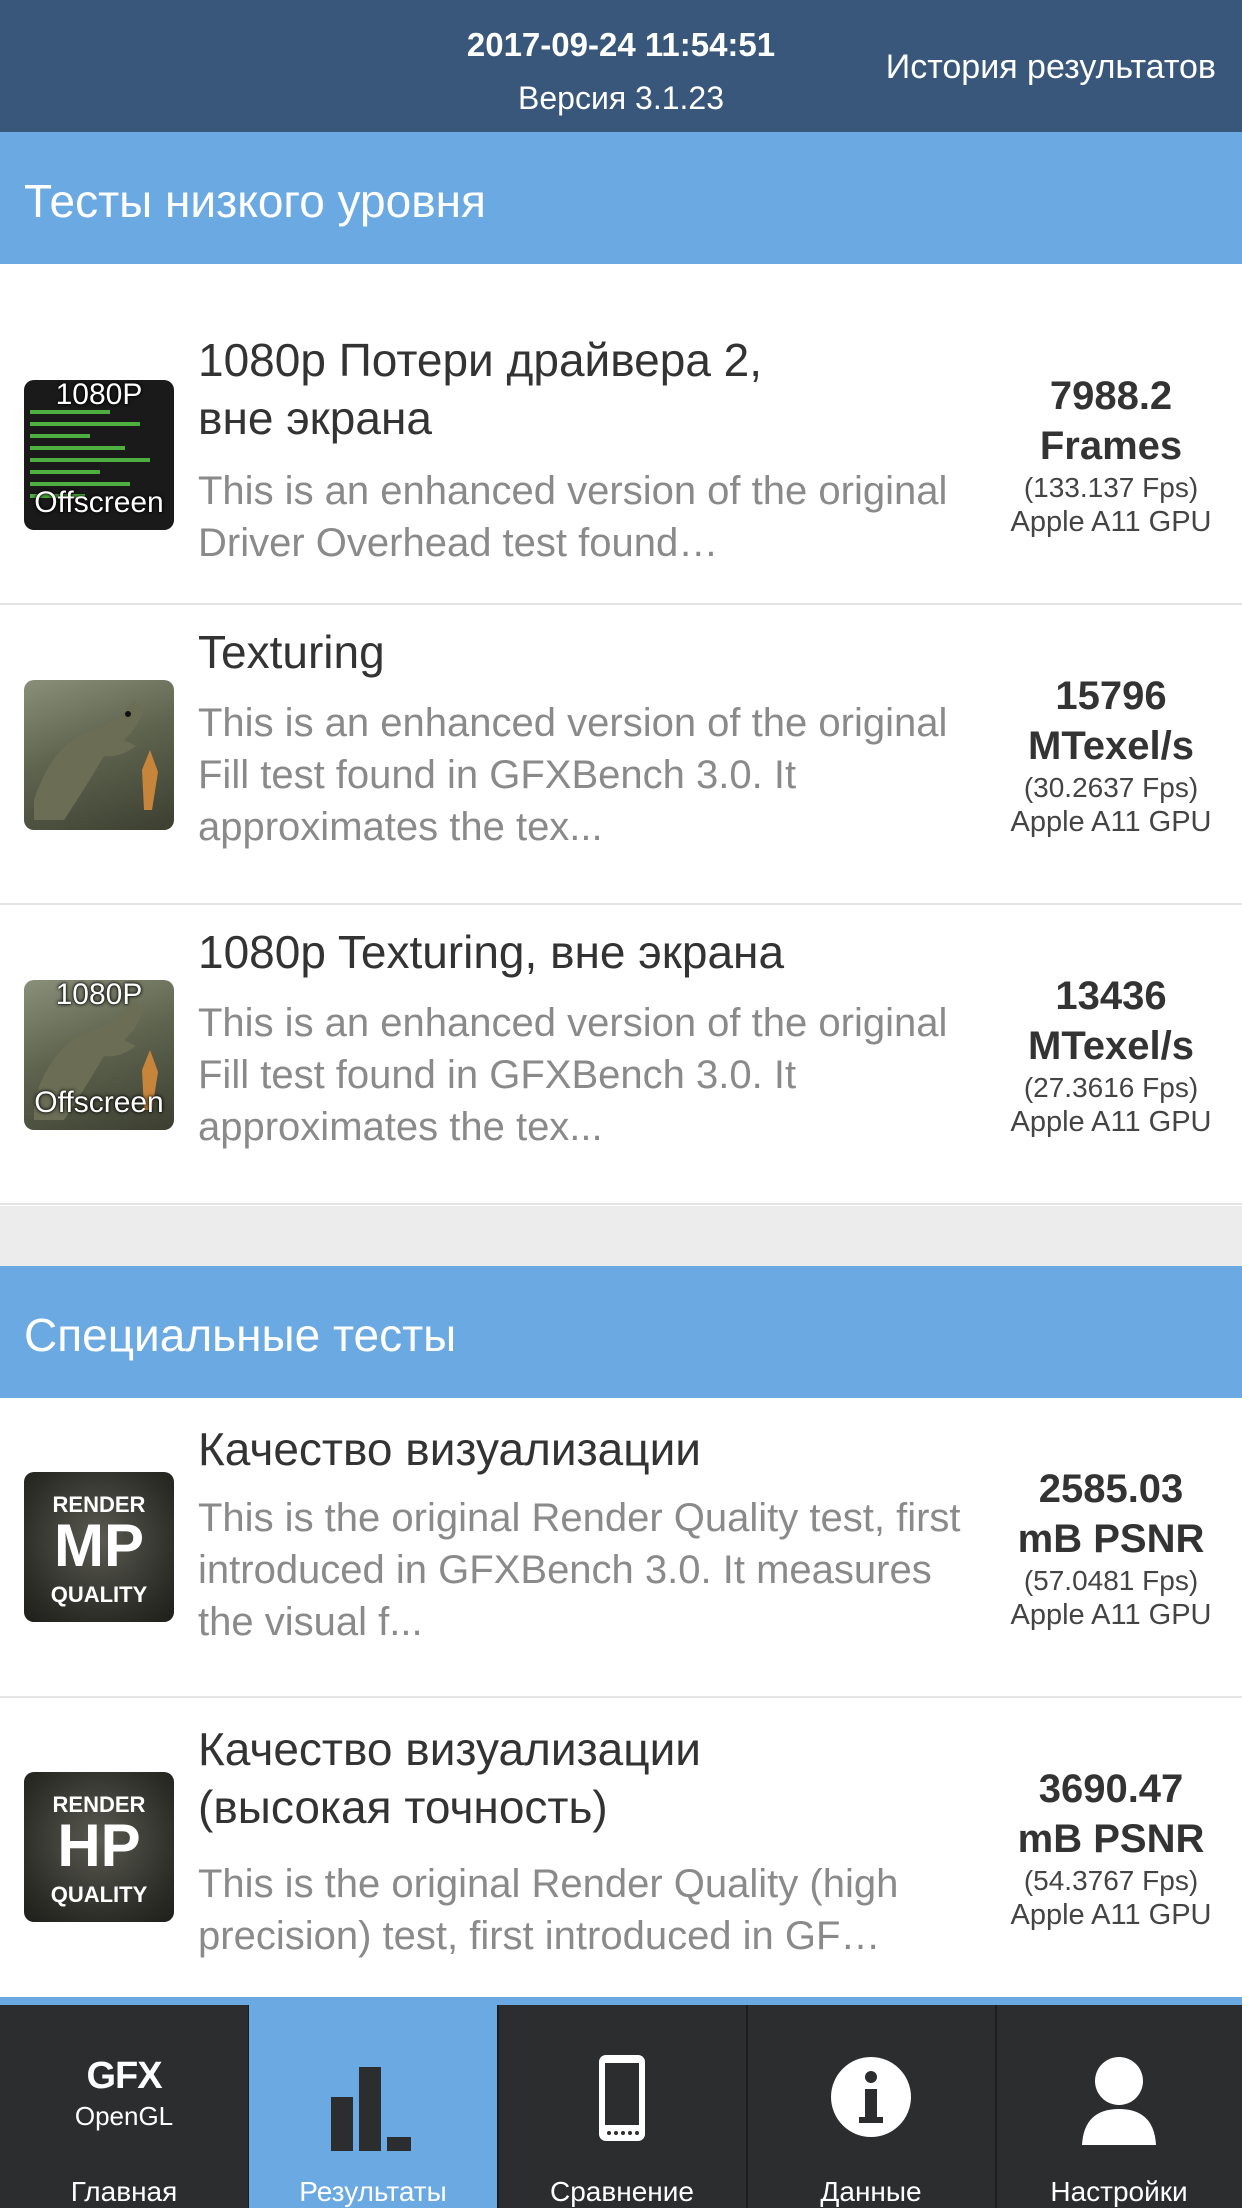 This screenshot has height=2208, width=1242. What do you see at coordinates (124, 2116) in the screenshot?
I see `gfx-logo-subtitle: OpenGL` at bounding box center [124, 2116].